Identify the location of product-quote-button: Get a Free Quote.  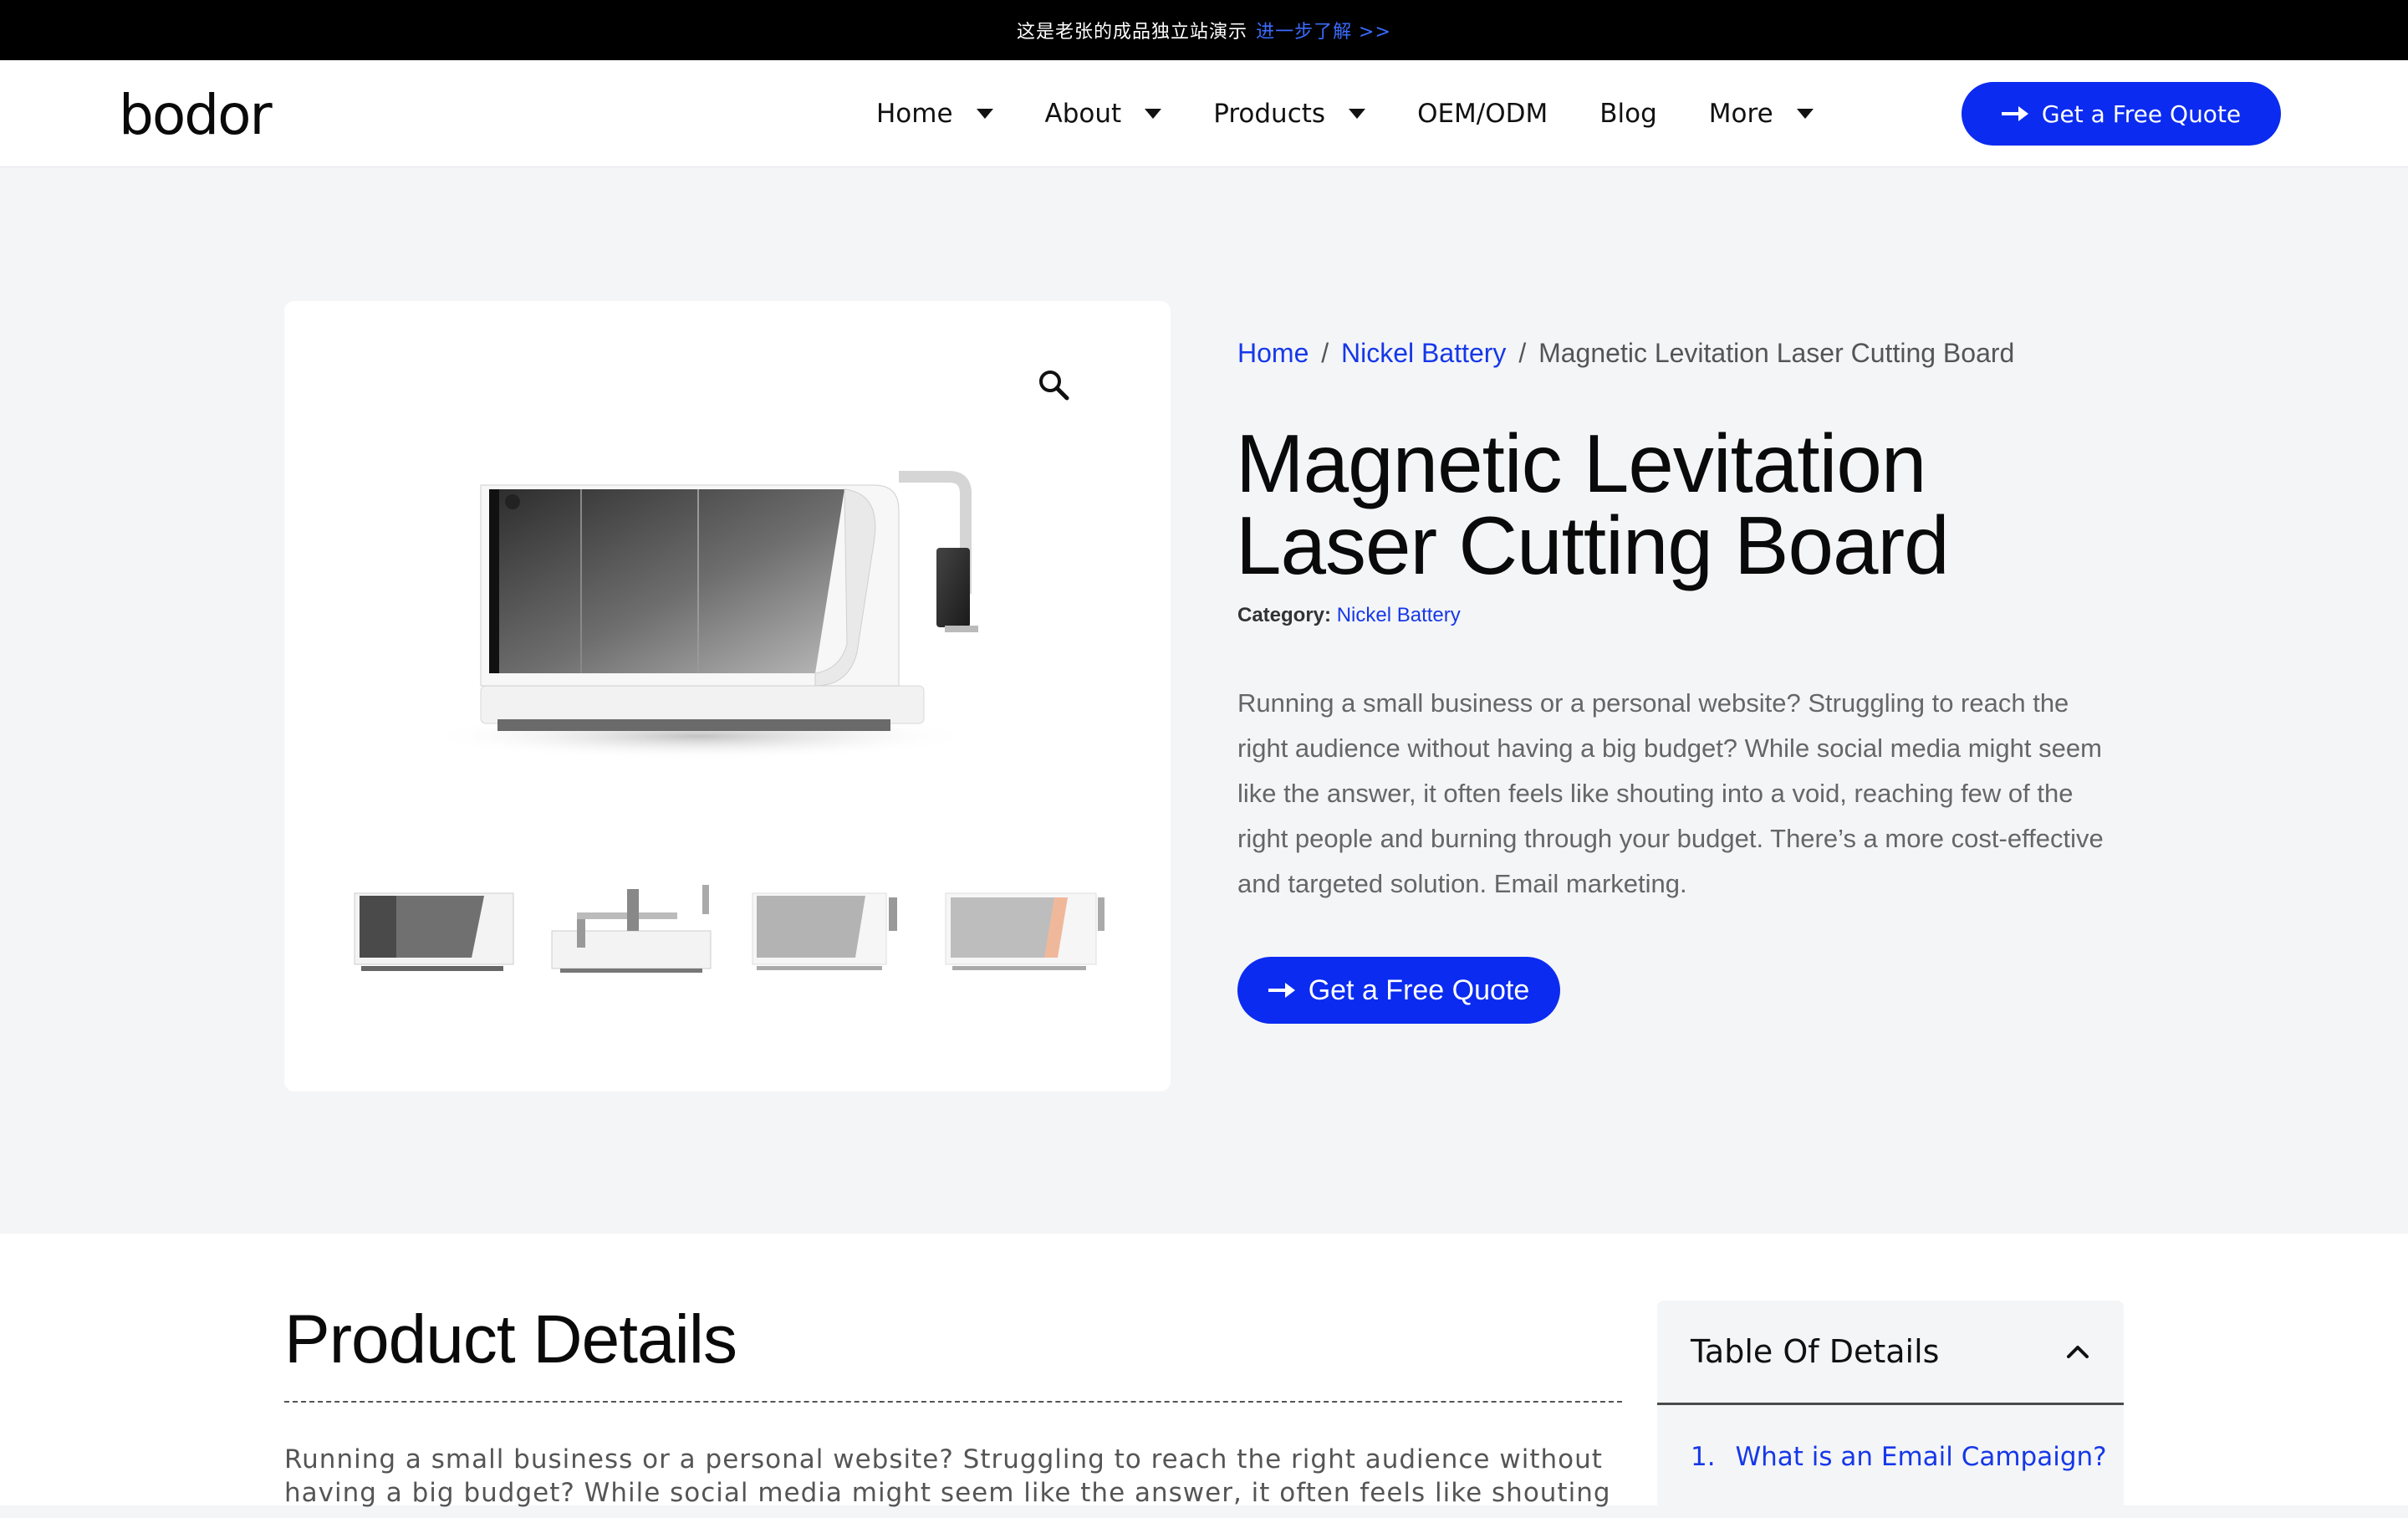
(1399, 990).